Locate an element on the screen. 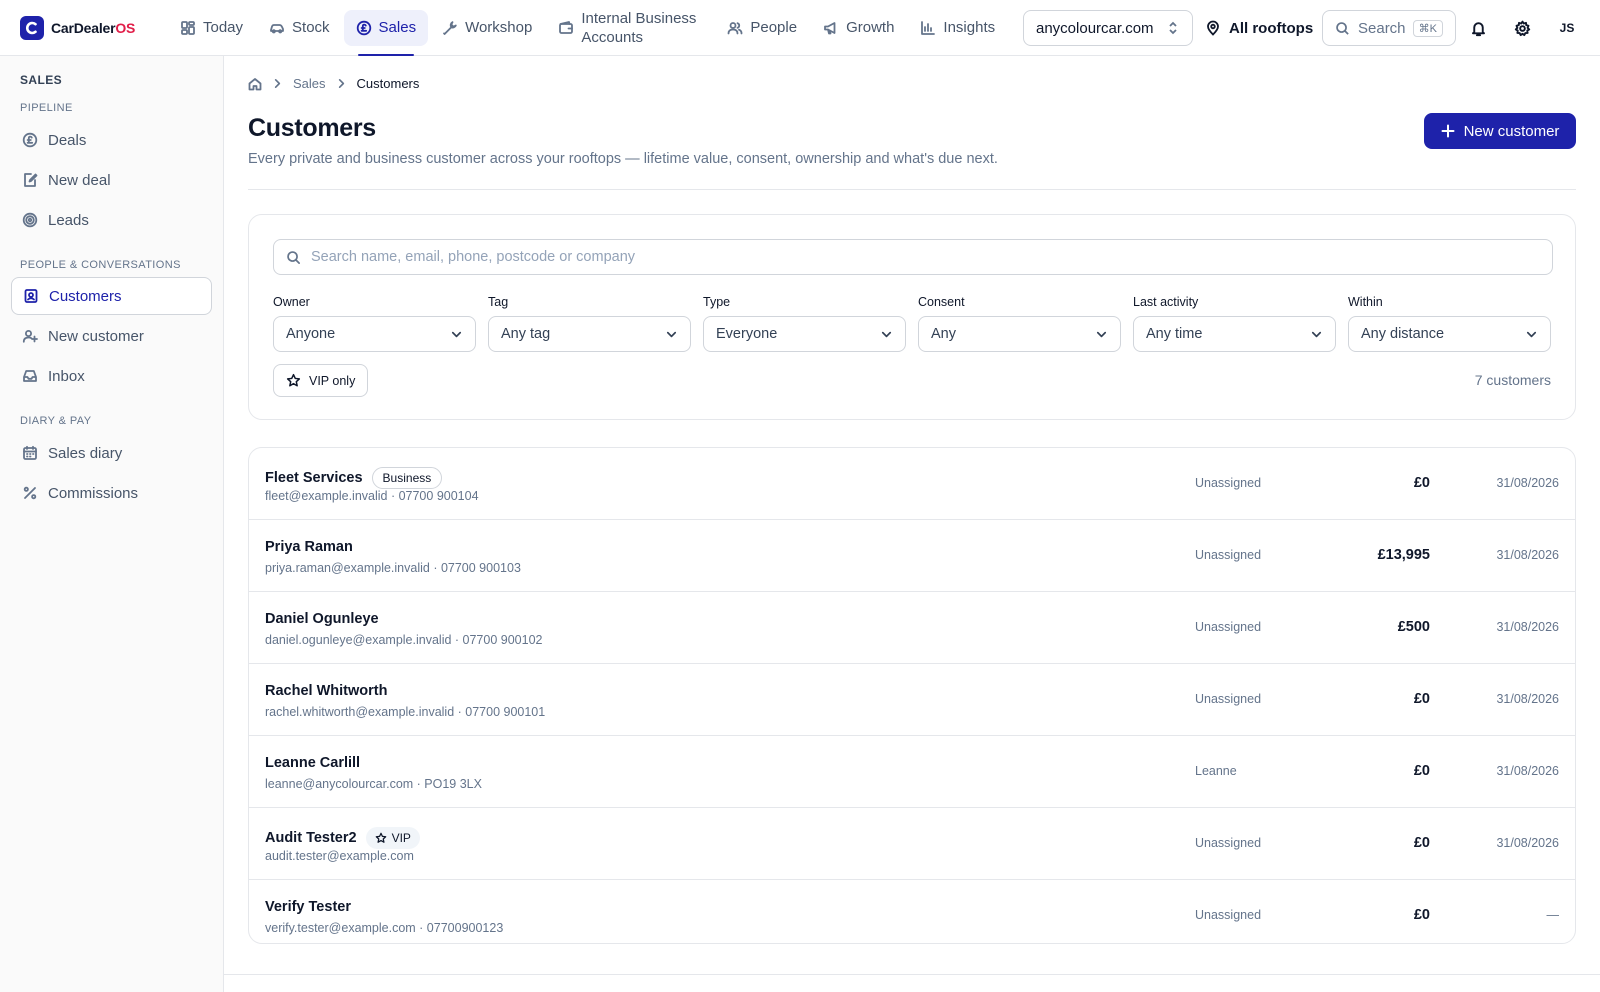 The height and width of the screenshot is (992, 1600). nav-tab-today: Today is located at coordinates (211, 28).